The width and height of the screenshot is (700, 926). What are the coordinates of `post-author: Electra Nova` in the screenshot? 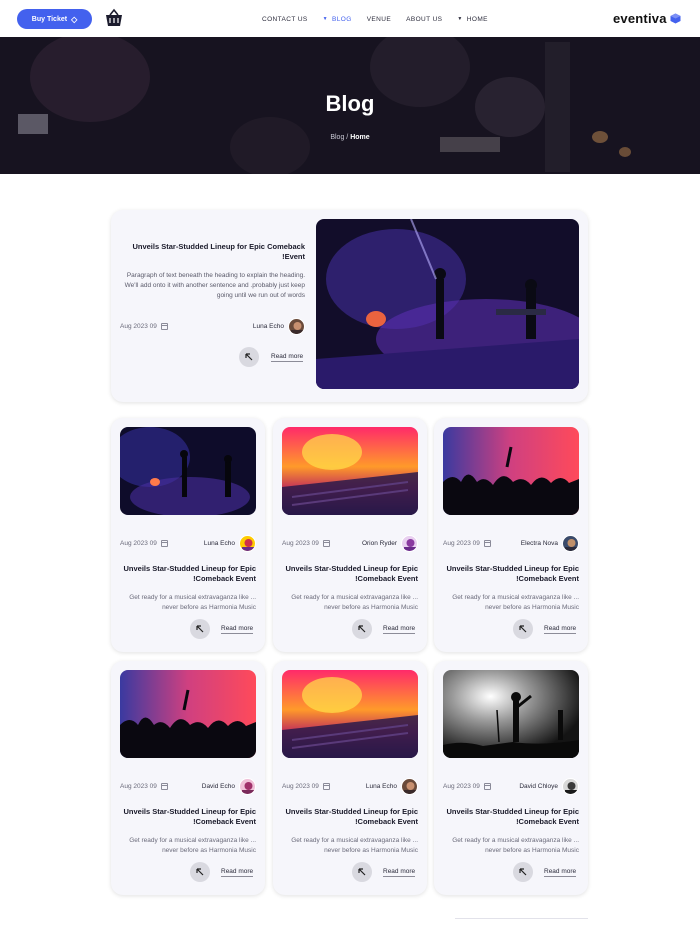 It's located at (550, 543).